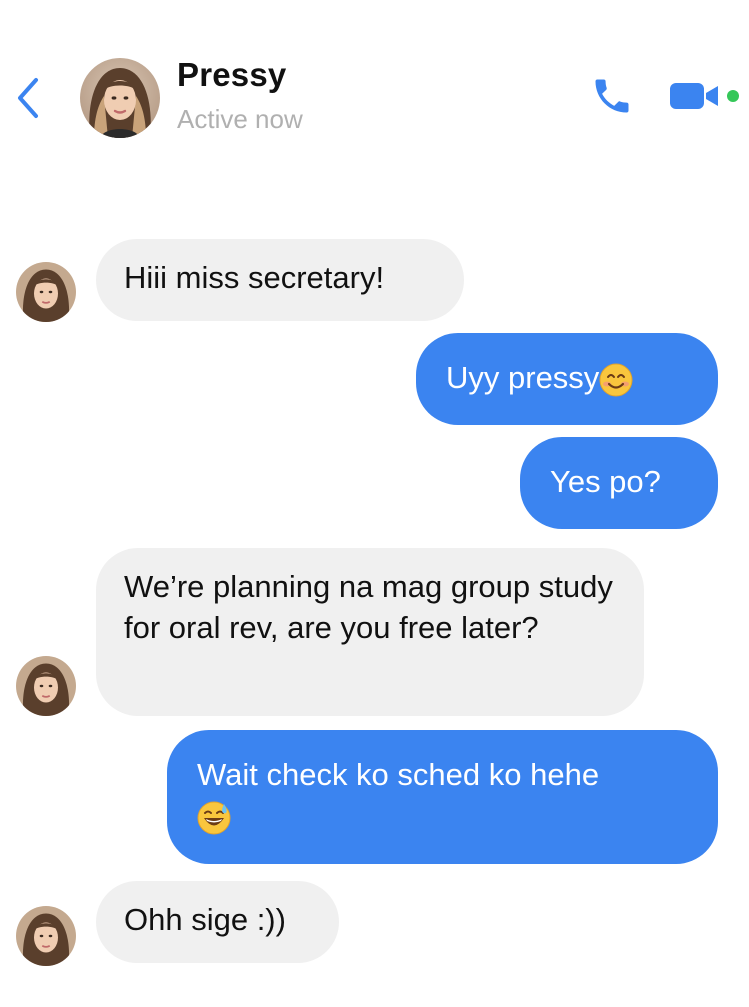 The image size is (749, 1007). I want to click on back-chevron-icon, so click(29, 98).